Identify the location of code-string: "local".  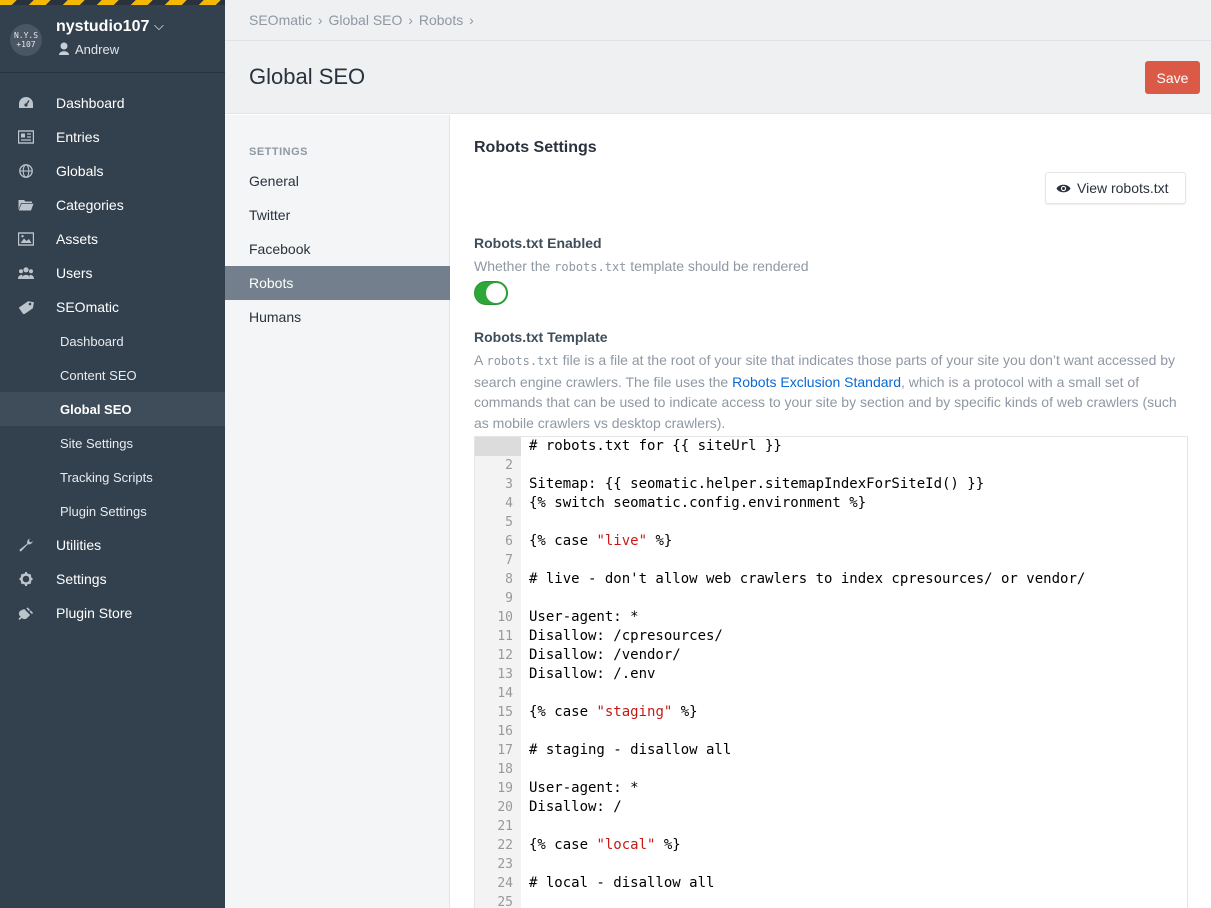
(626, 845).